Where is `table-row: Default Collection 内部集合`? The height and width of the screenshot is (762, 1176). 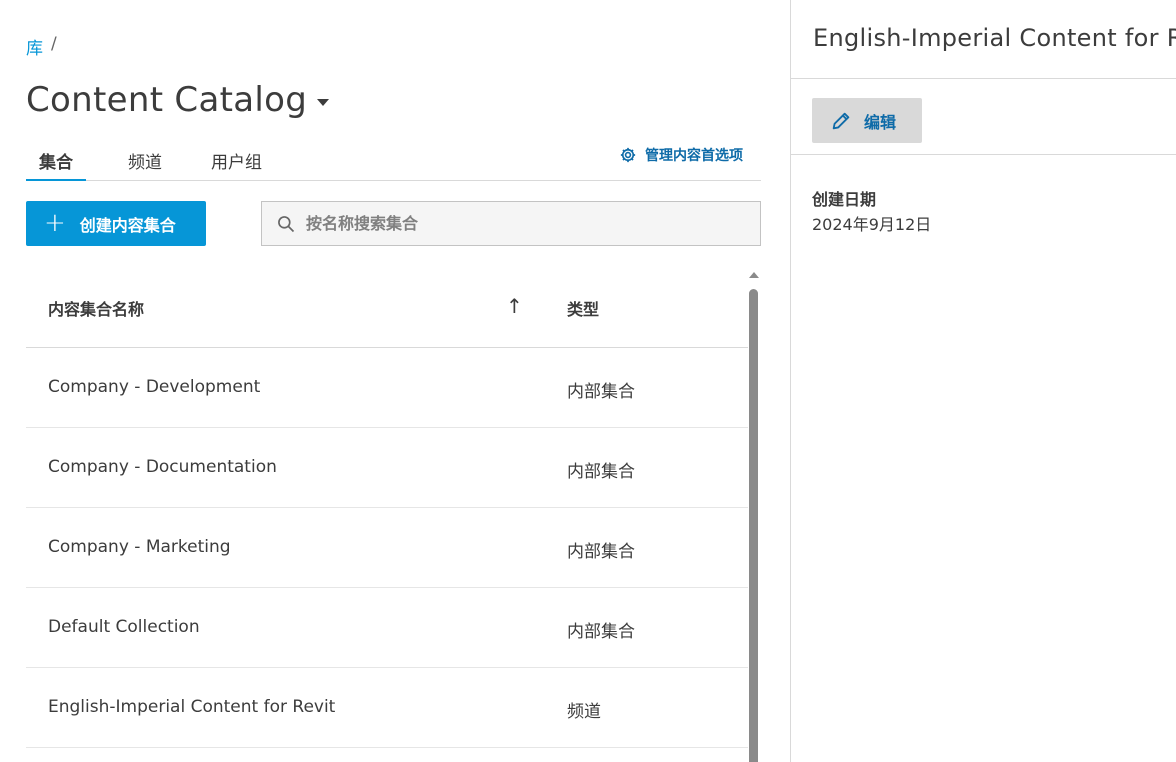
table-row: Default Collection 内部集合 is located at coordinates (387, 628).